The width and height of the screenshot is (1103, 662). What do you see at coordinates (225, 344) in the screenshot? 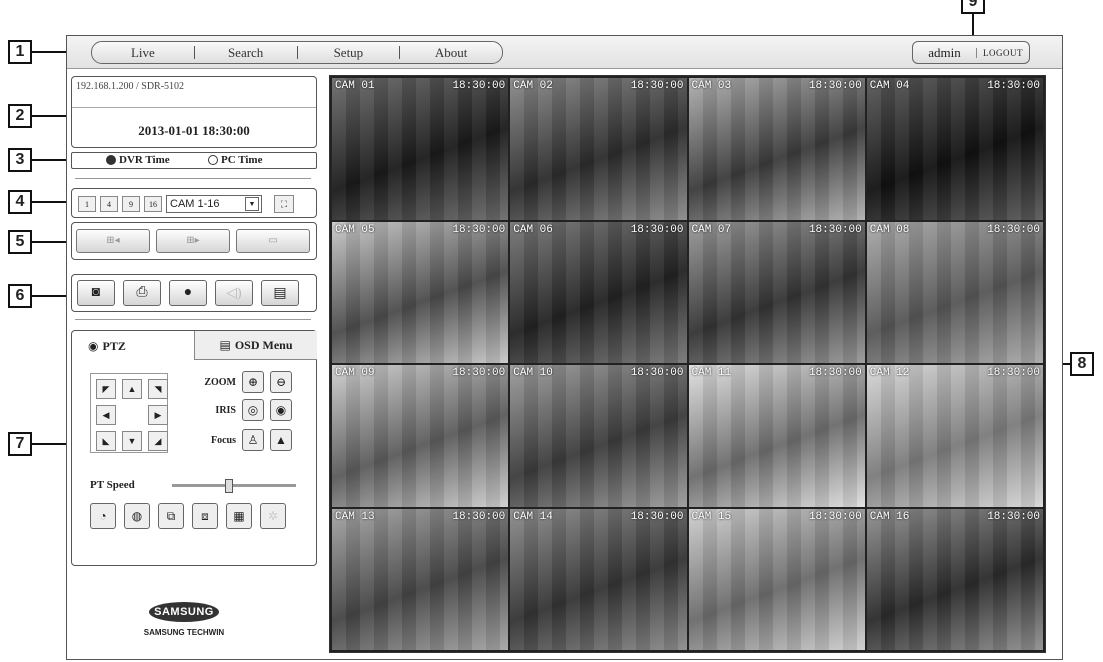
I see `osd-menu-icon: ▤` at bounding box center [225, 344].